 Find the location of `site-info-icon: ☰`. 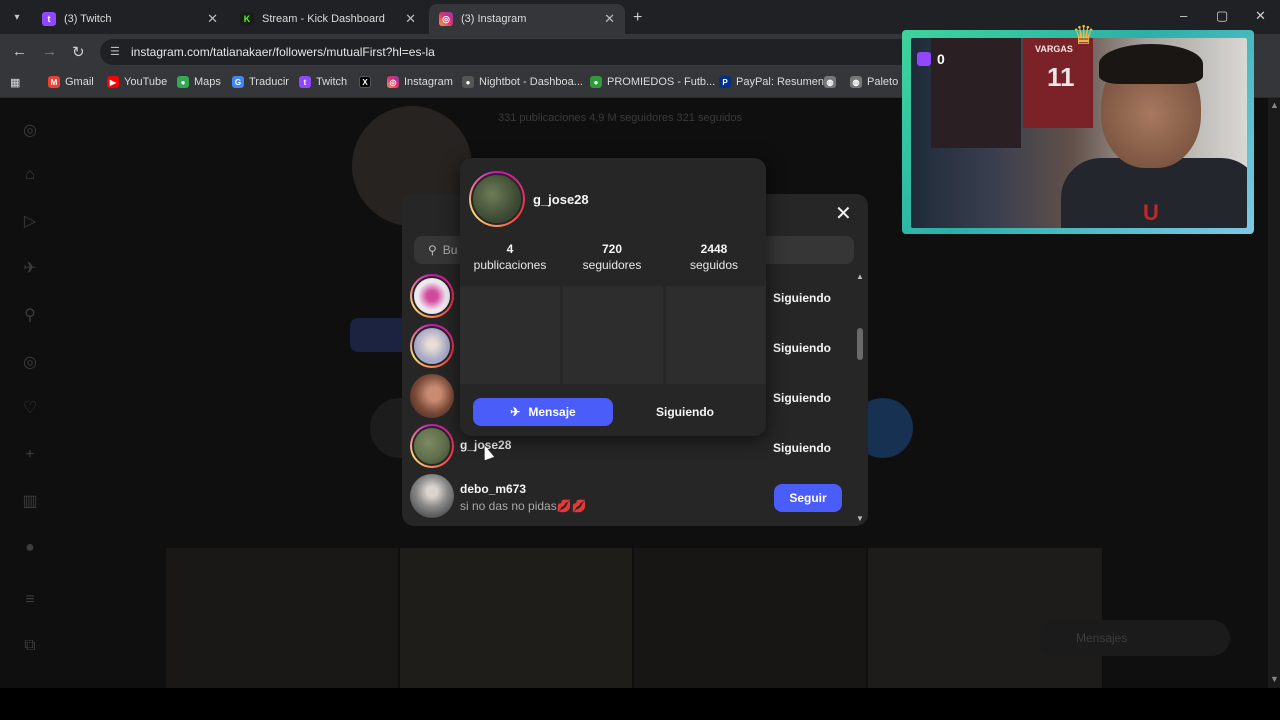

site-info-icon: ☰ is located at coordinates (115, 51).